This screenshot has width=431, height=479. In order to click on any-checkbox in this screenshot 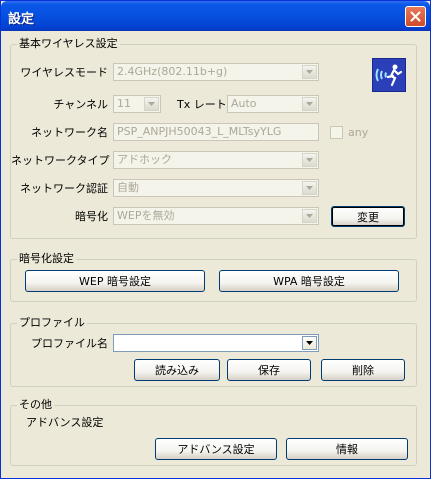, I will do `click(336, 132)`.